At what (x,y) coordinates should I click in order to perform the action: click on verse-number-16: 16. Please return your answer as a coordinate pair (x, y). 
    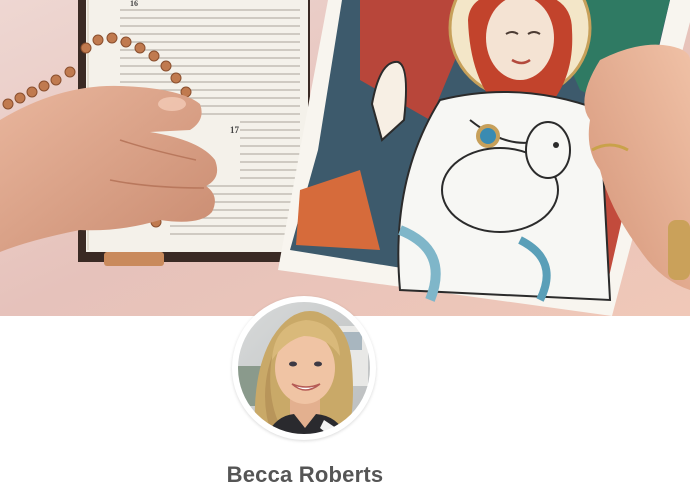
    Looking at the image, I should click on (134, 4).